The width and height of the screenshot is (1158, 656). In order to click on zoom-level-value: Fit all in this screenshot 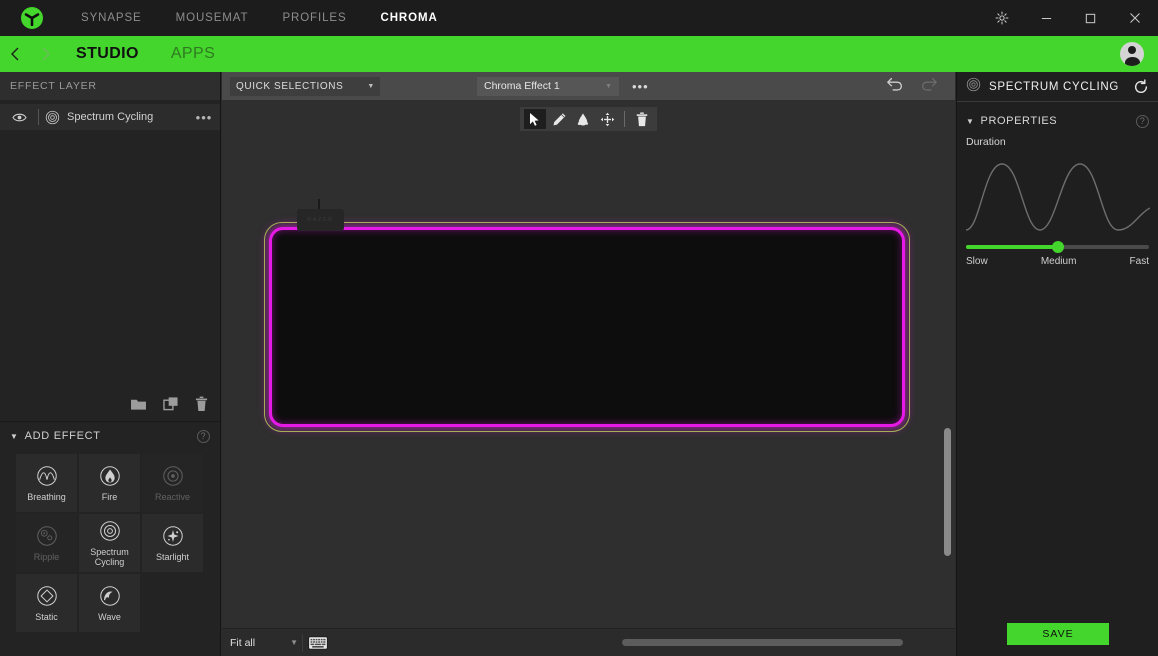, I will do `click(243, 642)`.